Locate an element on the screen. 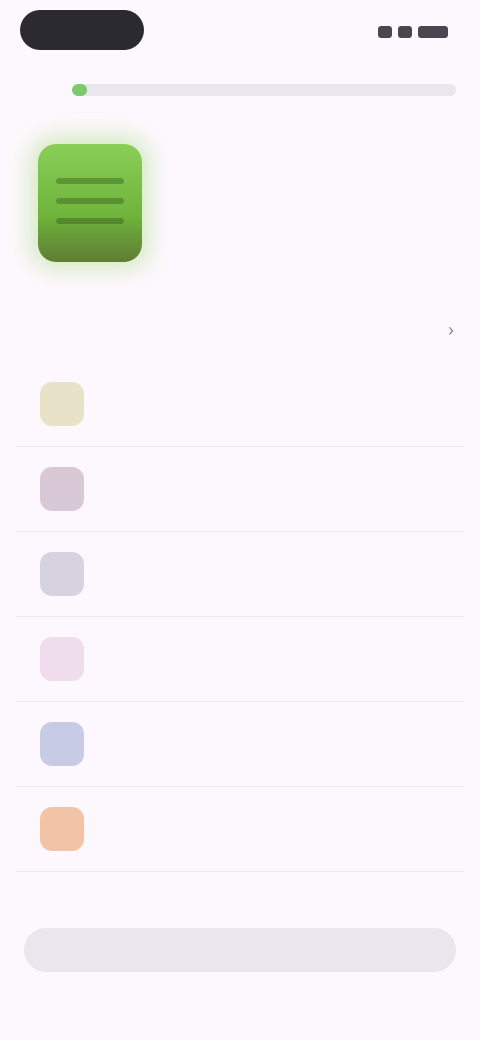  app-header is located at coordinates (245, 205).